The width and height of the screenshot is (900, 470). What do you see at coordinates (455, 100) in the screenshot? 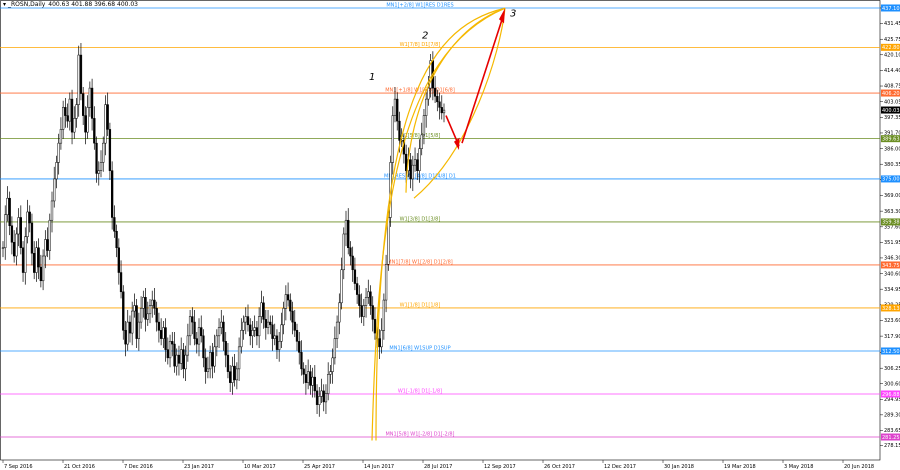
I see `wave-arc-inner` at bounding box center [455, 100].